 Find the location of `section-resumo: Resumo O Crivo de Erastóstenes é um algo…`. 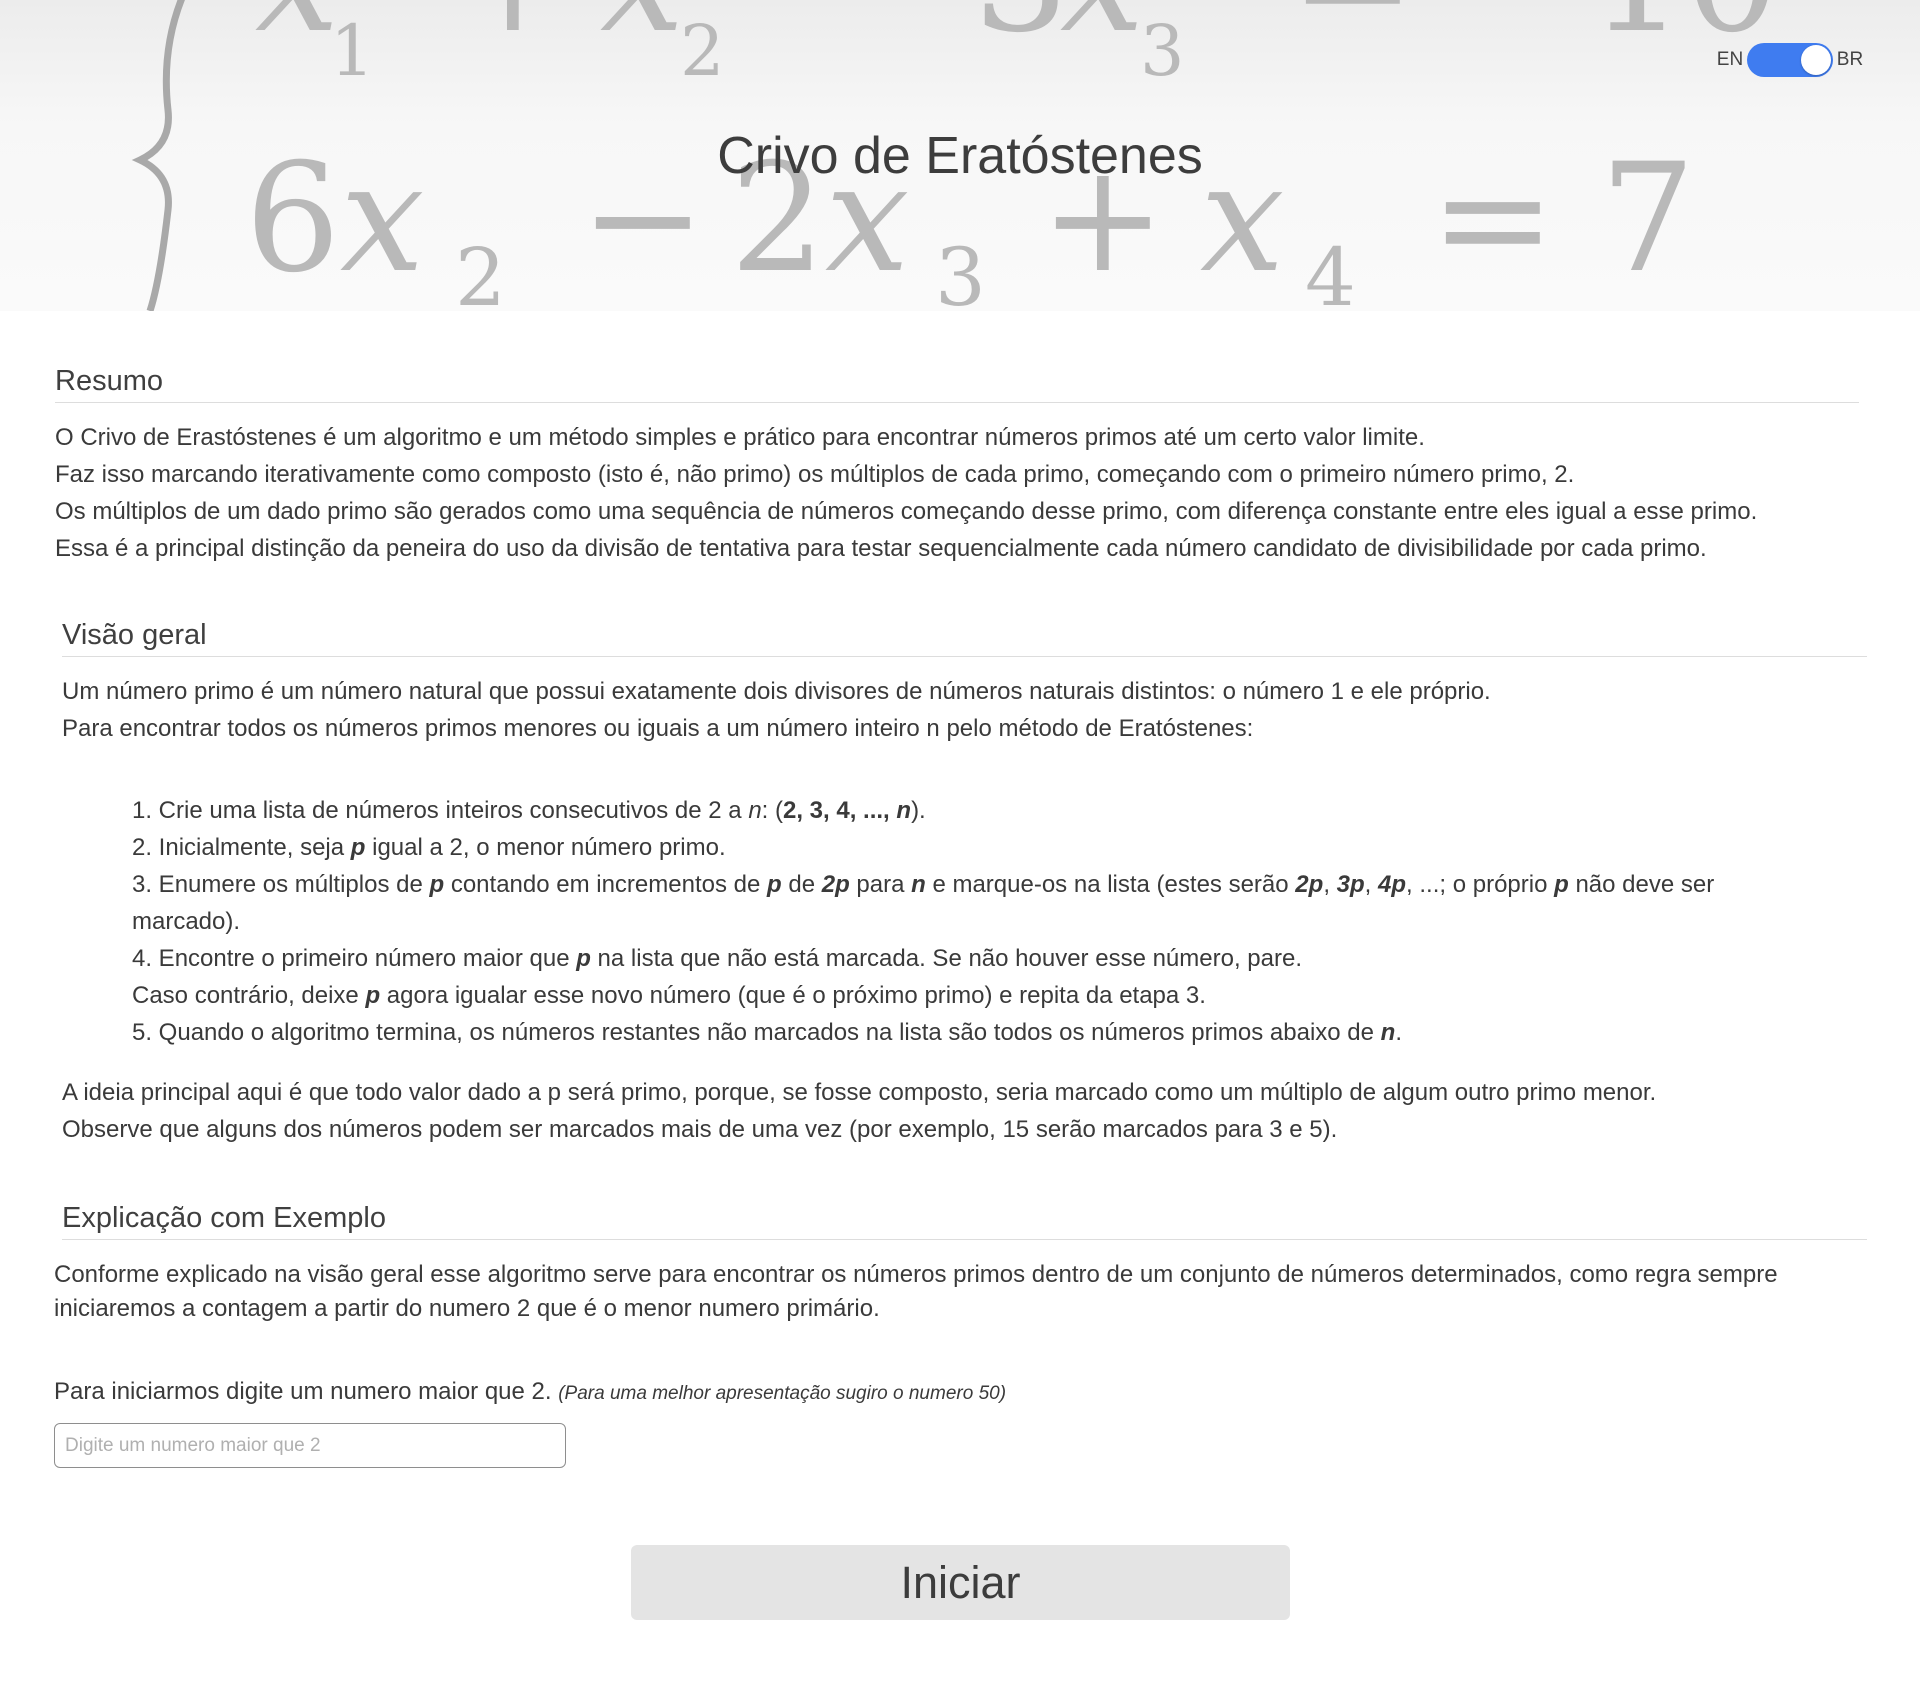

section-resumo: Resumo O Crivo de Erastóstenes é um algo… is located at coordinates (957, 464).